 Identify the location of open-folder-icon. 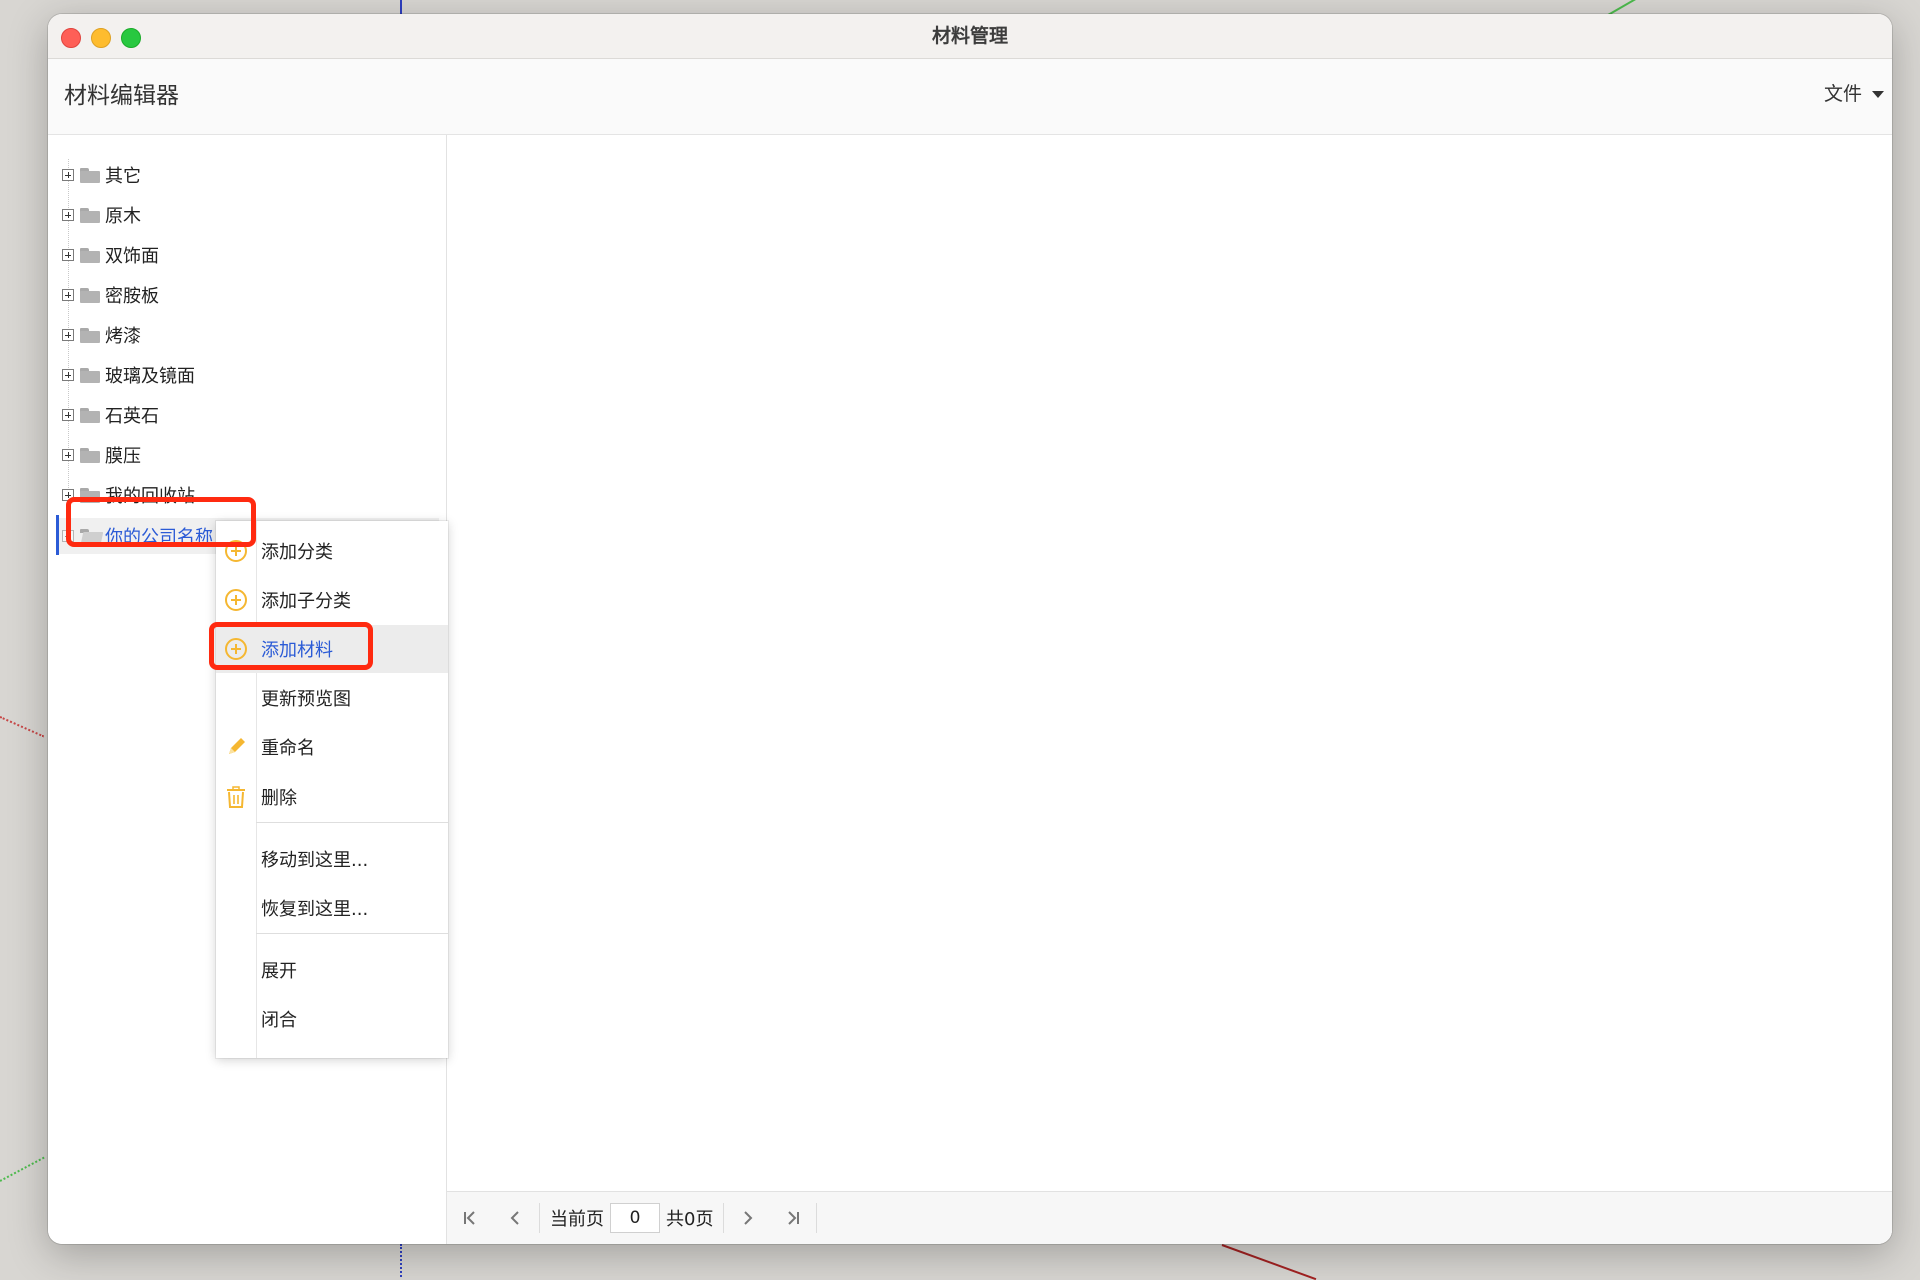
(90, 536).